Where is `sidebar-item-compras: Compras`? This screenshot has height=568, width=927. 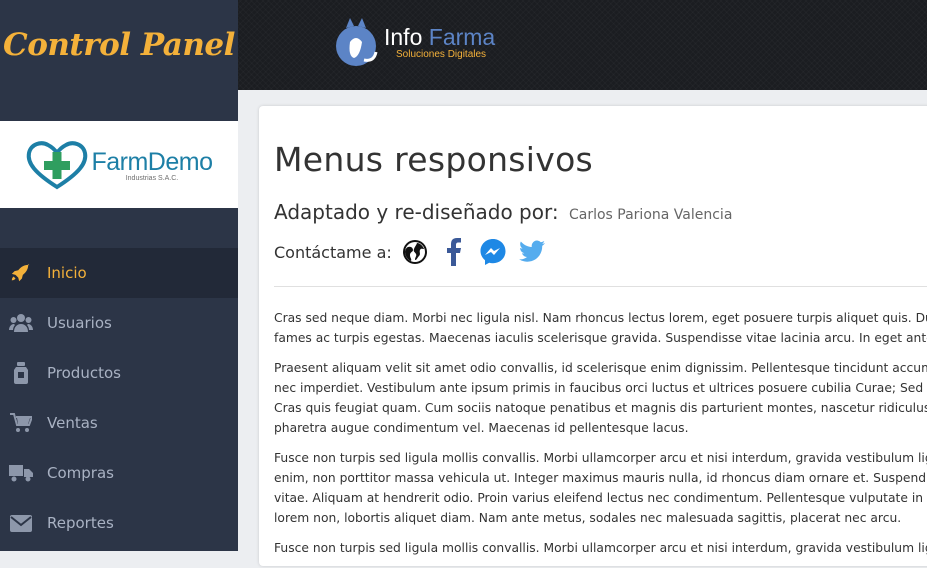
sidebar-item-compras: Compras is located at coordinates (119, 473).